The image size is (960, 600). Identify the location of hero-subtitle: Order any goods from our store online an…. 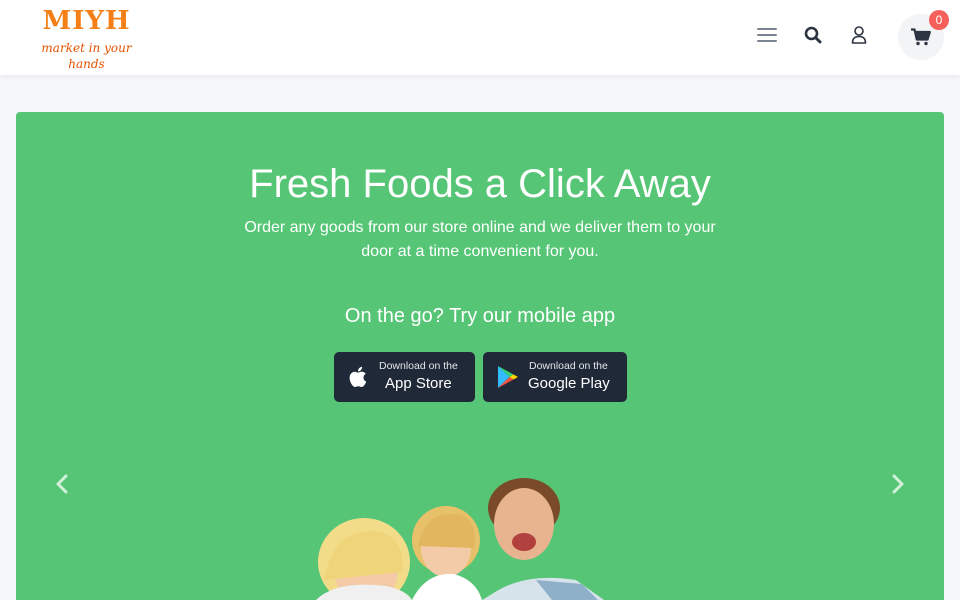
(480, 239).